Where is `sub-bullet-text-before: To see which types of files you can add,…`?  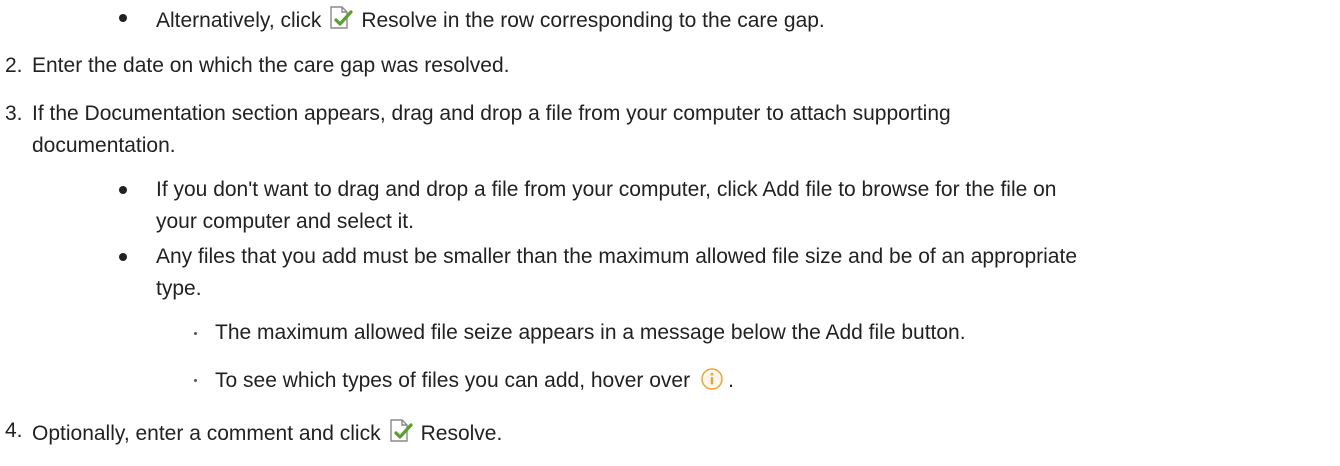 sub-bullet-text-before: To see which types of files you can add,… is located at coordinates (453, 380).